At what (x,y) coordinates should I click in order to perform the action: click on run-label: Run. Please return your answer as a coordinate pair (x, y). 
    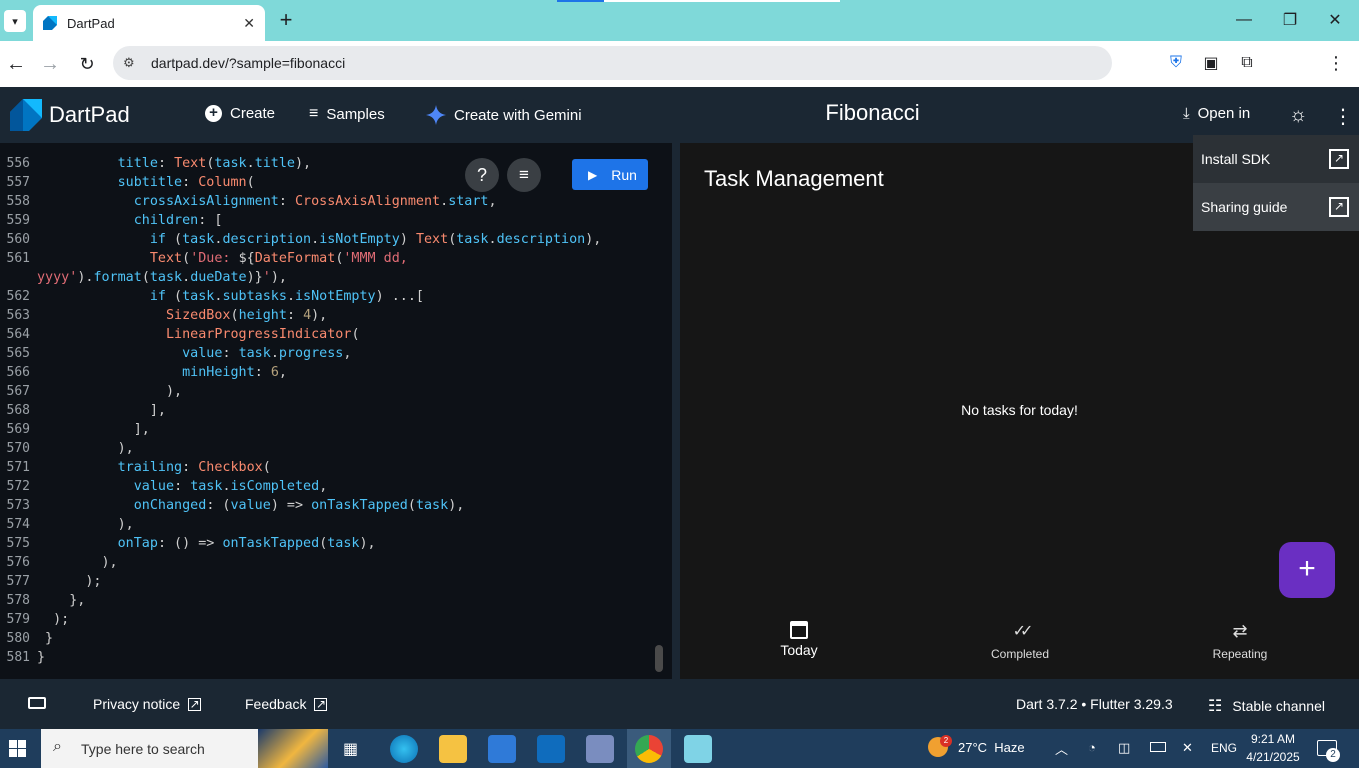
    Looking at the image, I should click on (624, 174).